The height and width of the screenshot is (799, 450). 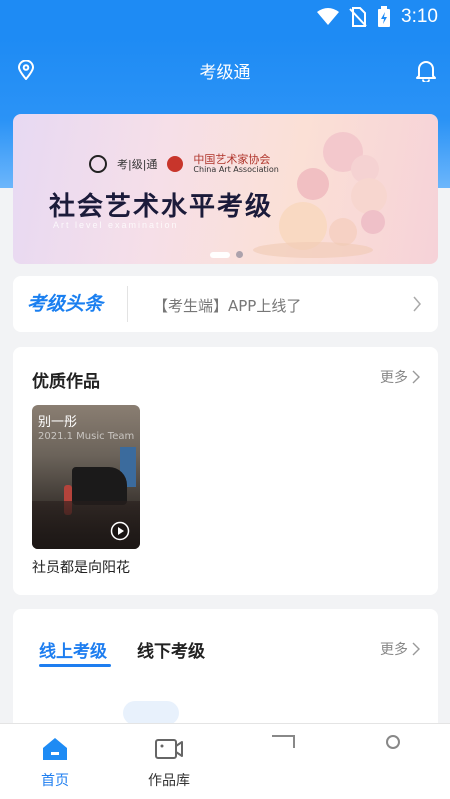 I want to click on page-title: 考级通, so click(x=225, y=73).